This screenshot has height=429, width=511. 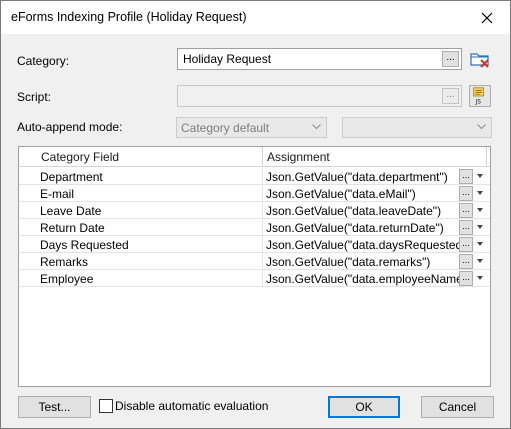 What do you see at coordinates (106, 406) in the screenshot?
I see `disable-evaluation-checkbox` at bounding box center [106, 406].